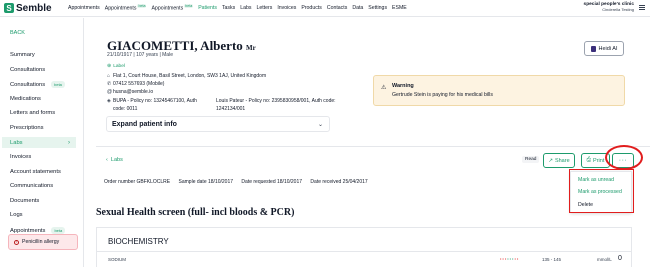  I want to click on order-number: Order number GBFKLOCLRE, so click(137, 182).